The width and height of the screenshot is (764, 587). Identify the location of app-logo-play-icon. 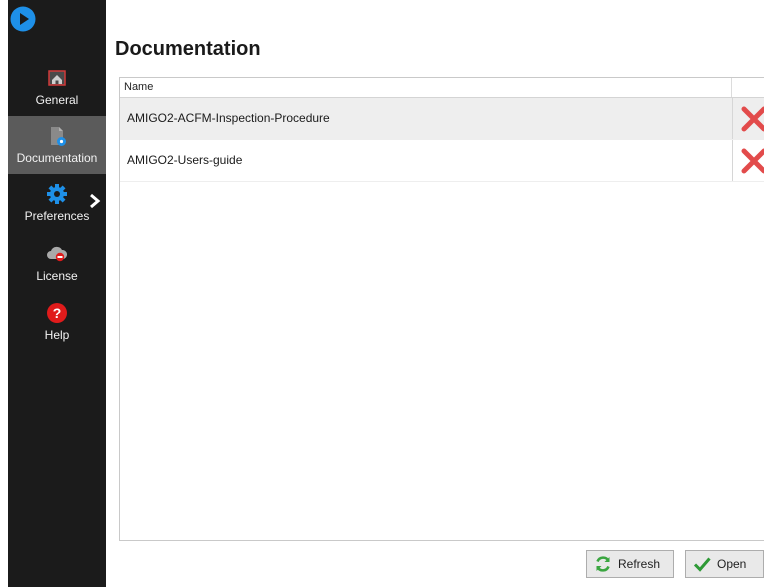
(23, 19).